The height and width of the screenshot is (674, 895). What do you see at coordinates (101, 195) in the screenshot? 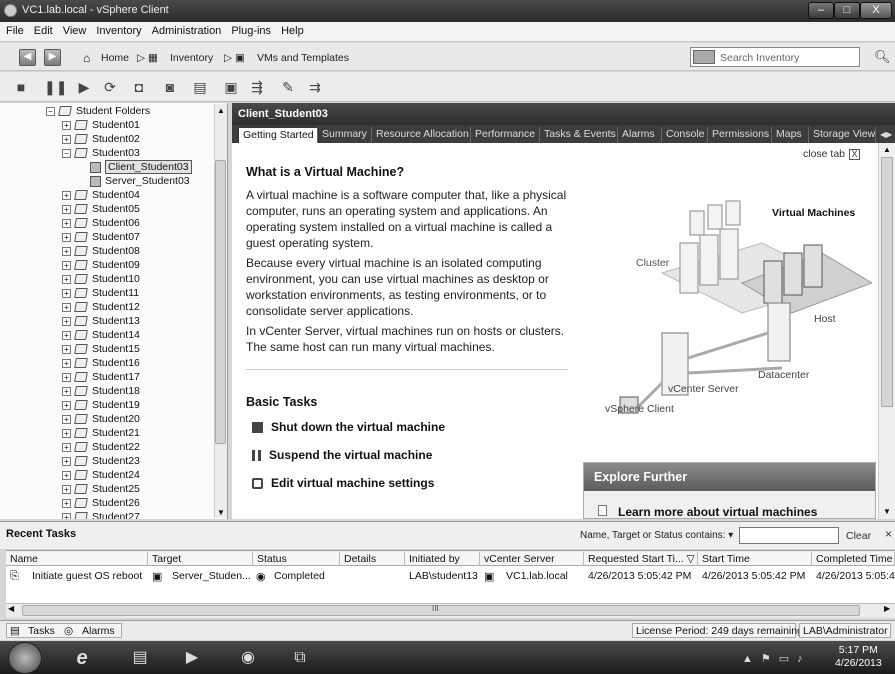
I see `tree-node-folder: + Student04` at bounding box center [101, 195].